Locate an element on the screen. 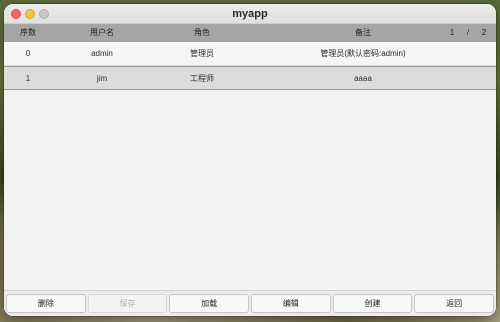 The width and height of the screenshot is (500, 322). cell-note: 管理员(默认密码:admin) is located at coordinates (363, 53).